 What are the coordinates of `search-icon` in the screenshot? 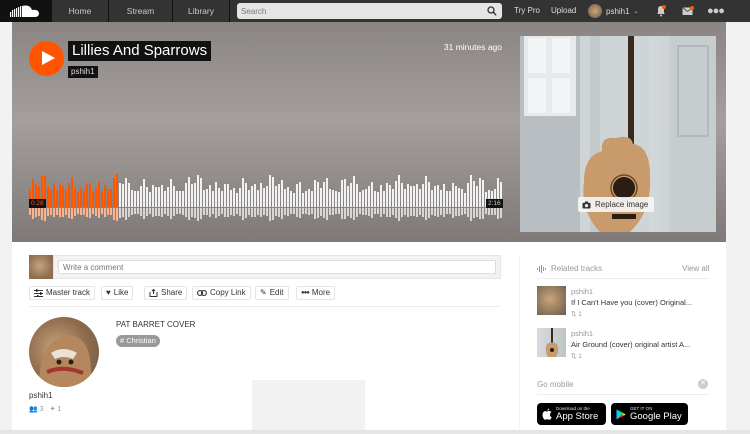 It's located at (492, 11).